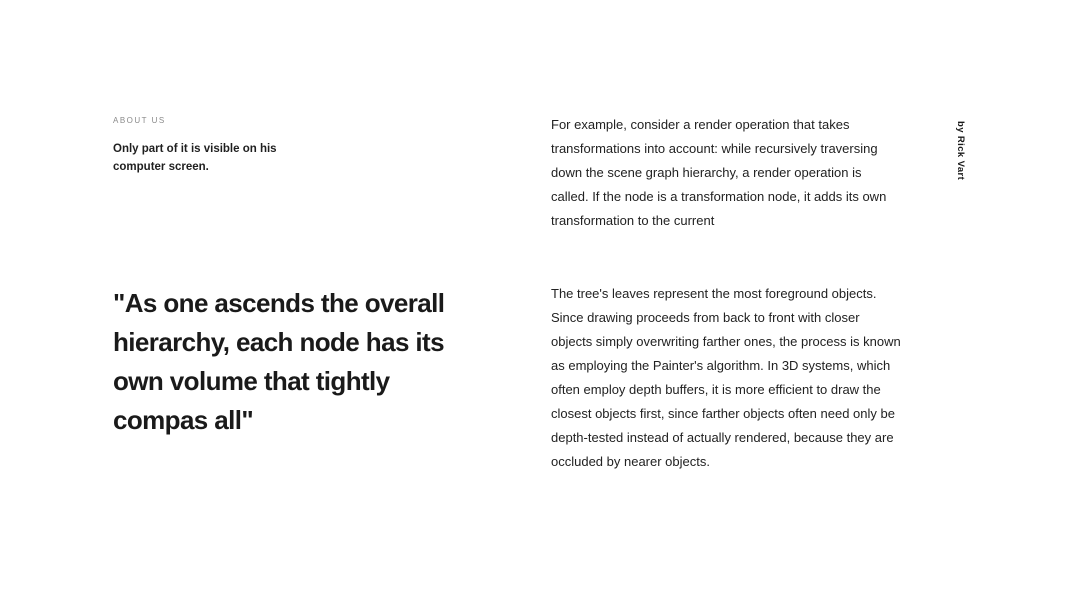 This screenshot has width=1080, height=610. Describe the element at coordinates (139, 120) in the screenshot. I see `section-eyebrow: ABOUT US` at that location.